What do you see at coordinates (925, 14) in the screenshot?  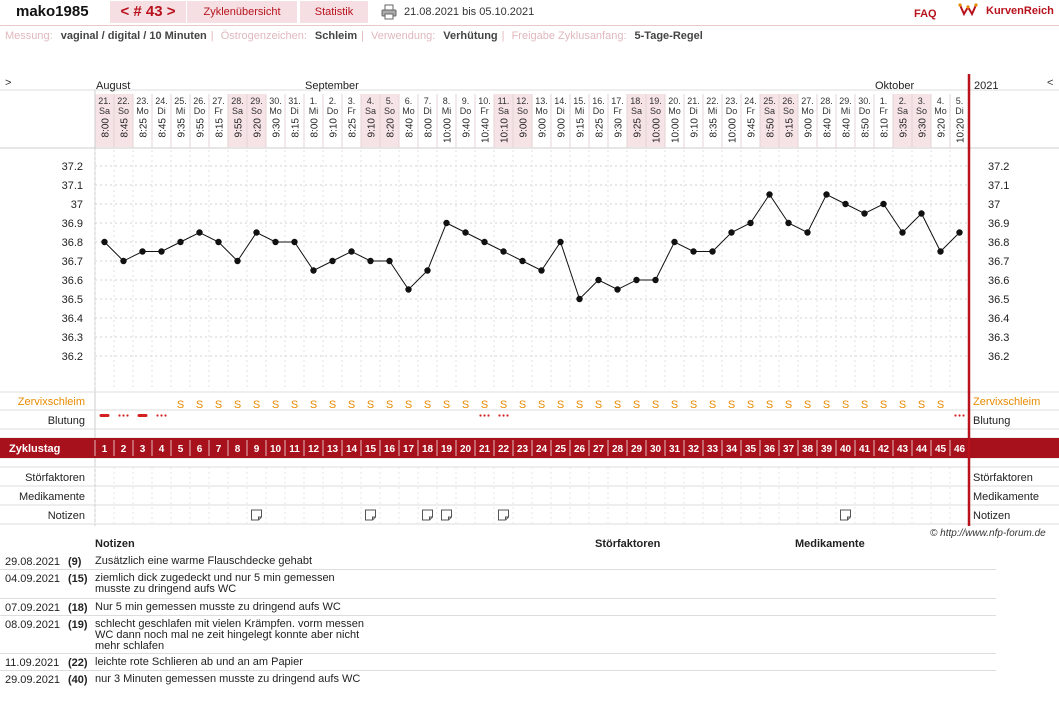 I see `faq-link: FAQ` at bounding box center [925, 14].